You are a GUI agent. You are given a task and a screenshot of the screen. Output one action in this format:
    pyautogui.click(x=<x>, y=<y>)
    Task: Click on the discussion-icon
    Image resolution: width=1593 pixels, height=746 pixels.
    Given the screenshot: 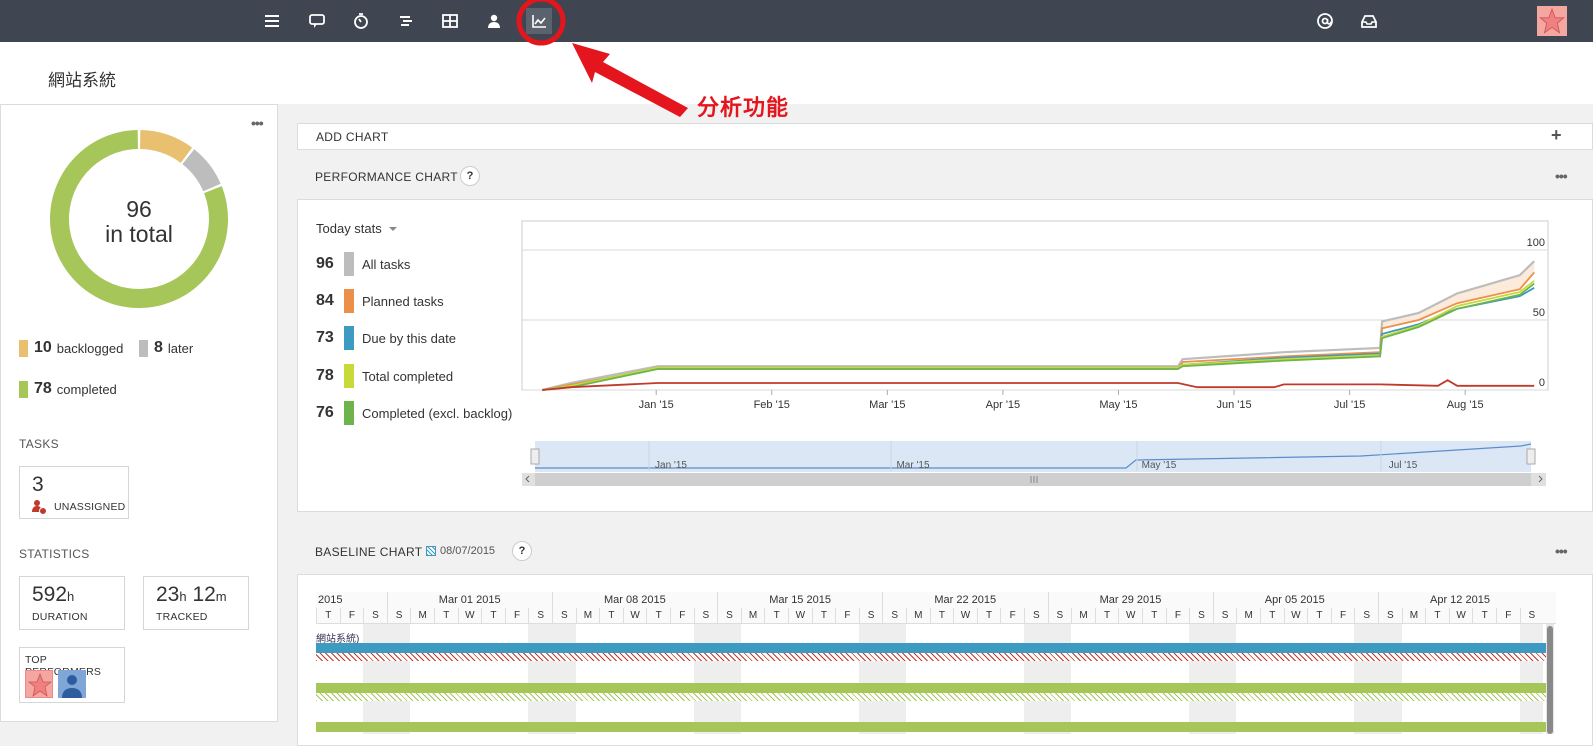 What is the action you would take?
    pyautogui.click(x=317, y=21)
    